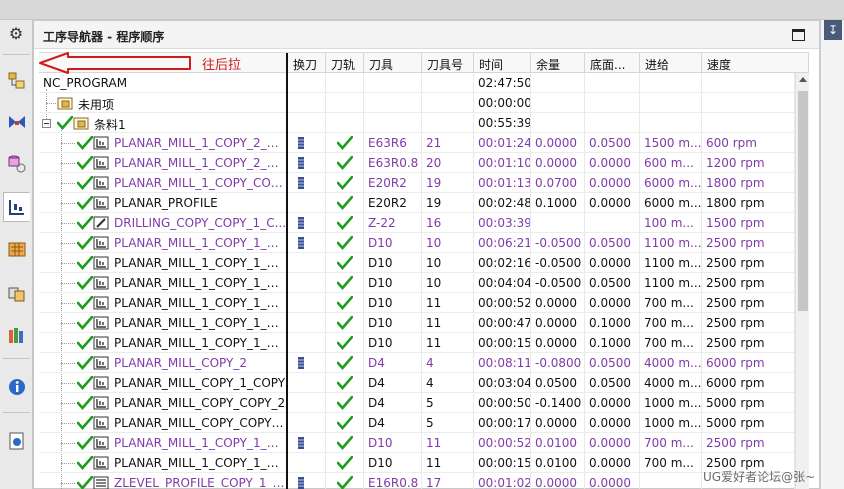 The height and width of the screenshot is (489, 844). What do you see at coordinates (16, 335) in the screenshot?
I see `palette-library-button` at bounding box center [16, 335].